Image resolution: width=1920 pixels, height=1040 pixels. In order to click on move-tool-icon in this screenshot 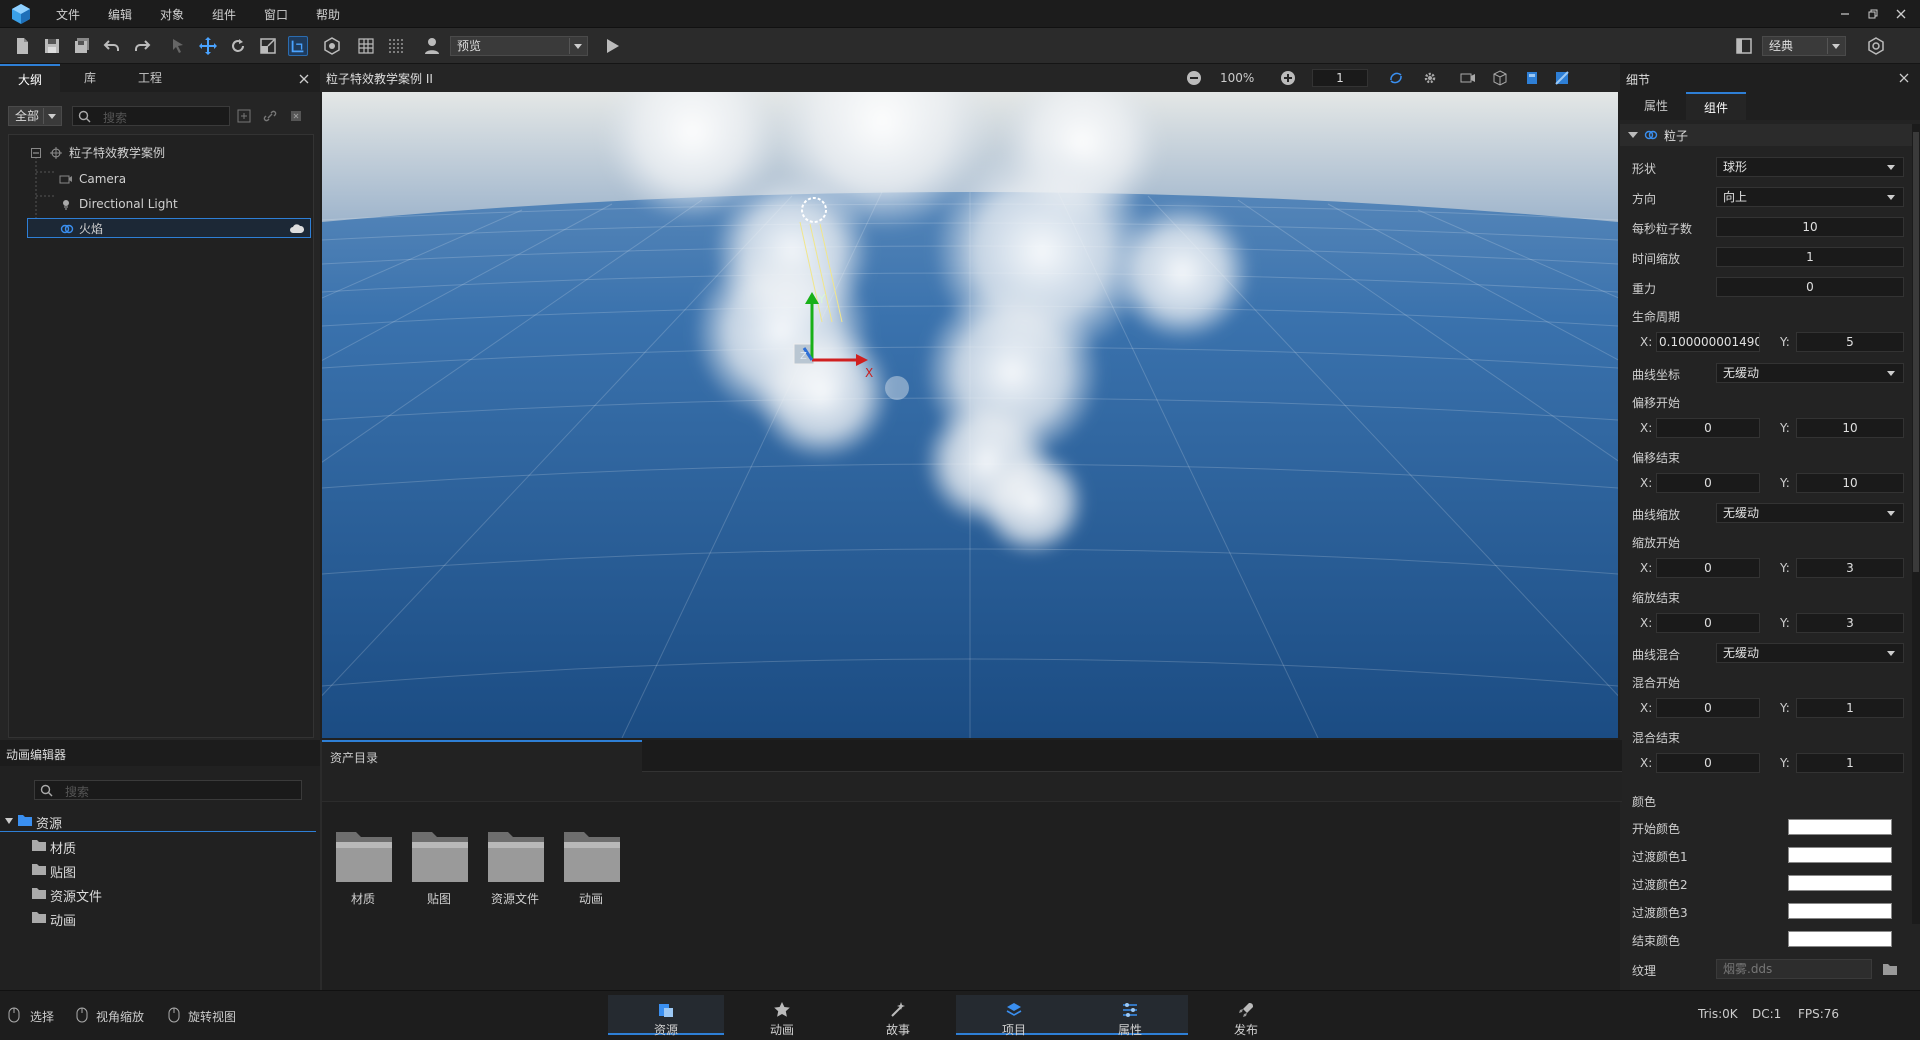, I will do `click(208, 46)`.